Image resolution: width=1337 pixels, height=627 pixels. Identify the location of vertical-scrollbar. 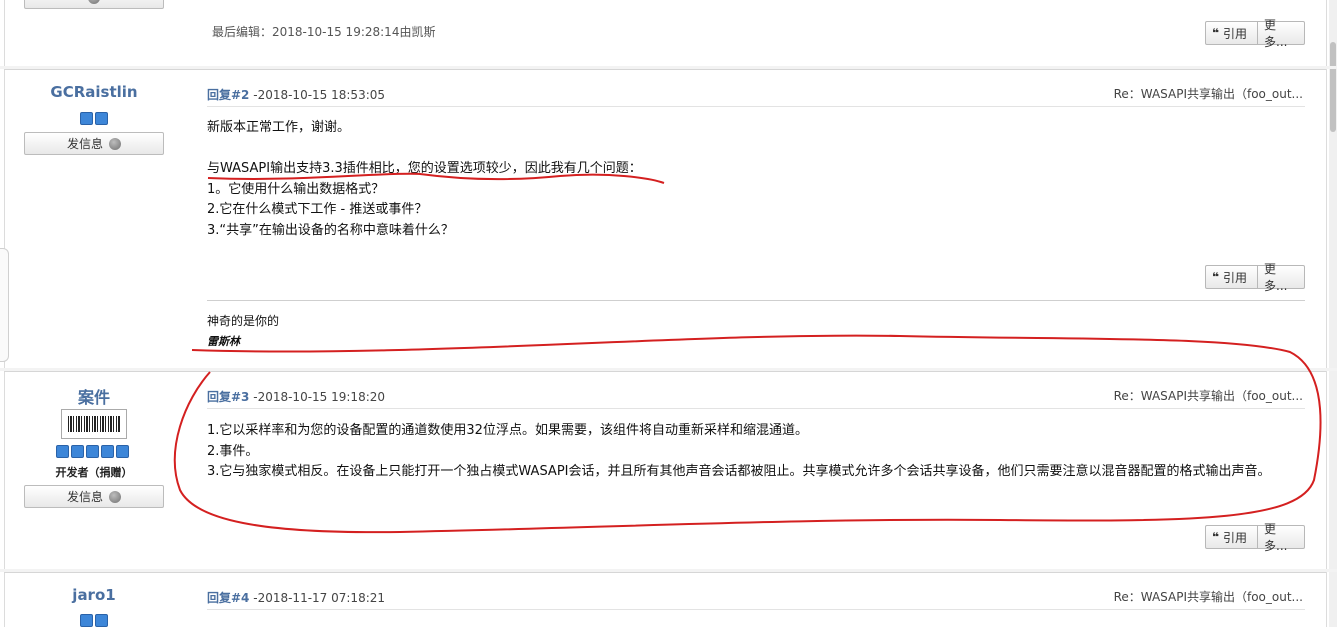
(1333, 313).